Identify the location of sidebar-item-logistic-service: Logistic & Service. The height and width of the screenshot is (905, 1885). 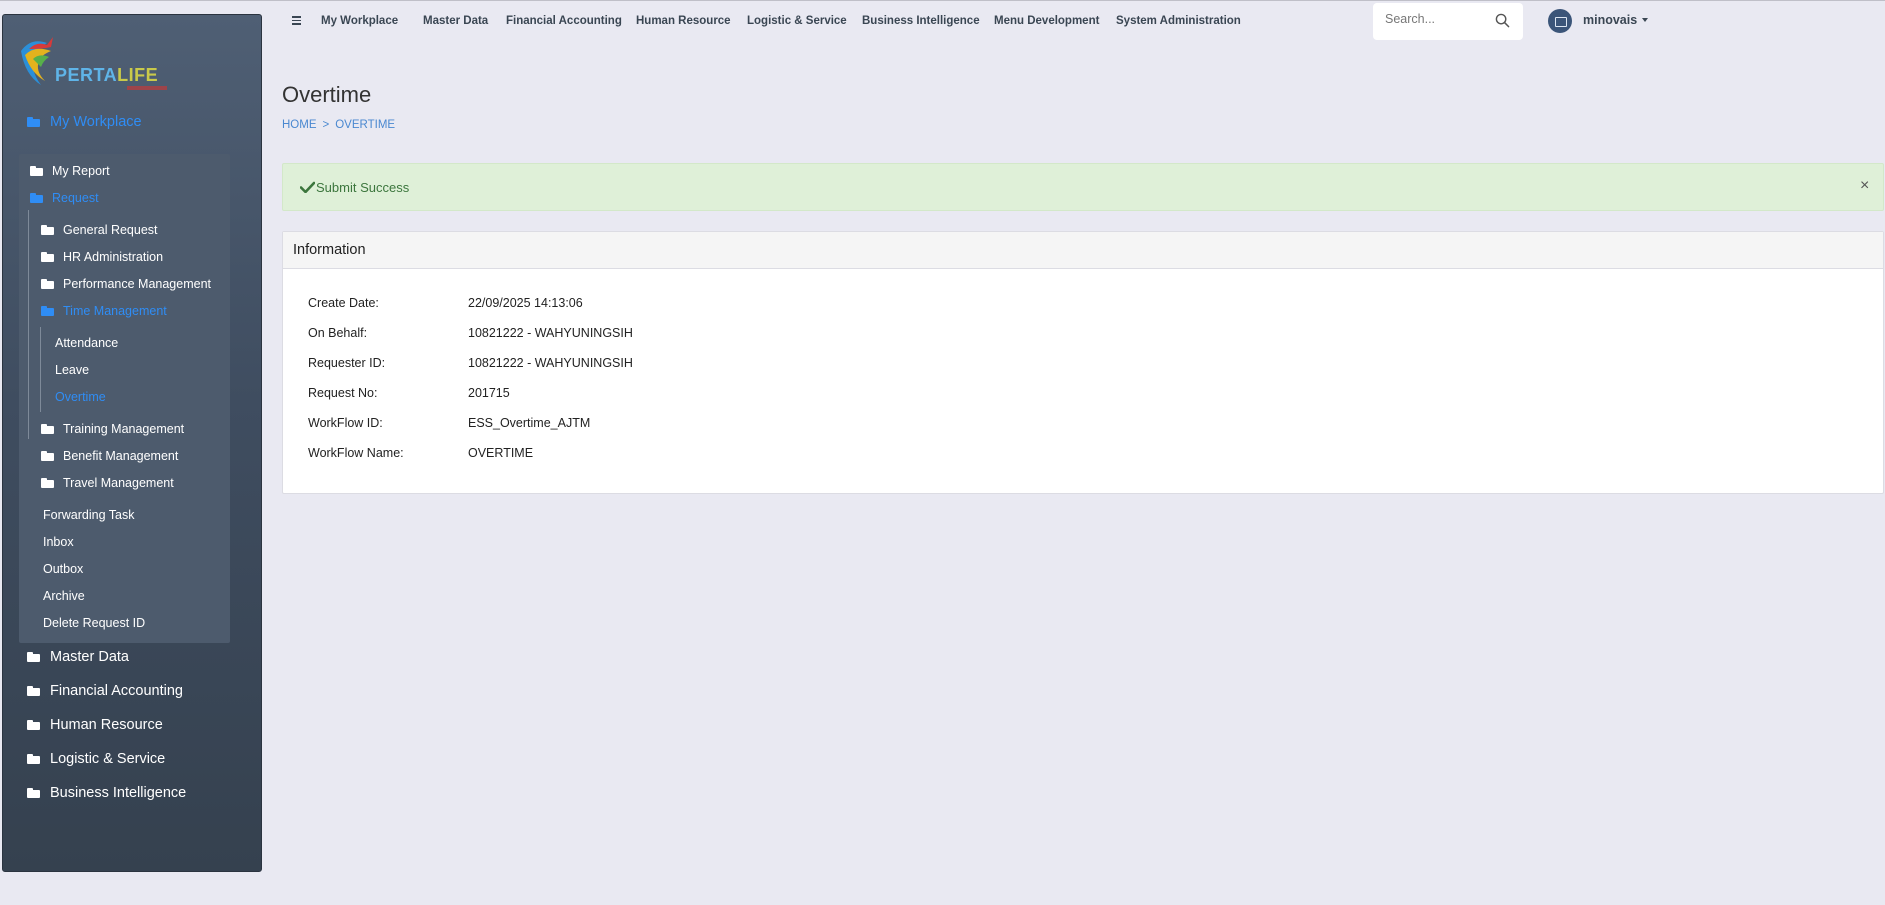
(96, 759).